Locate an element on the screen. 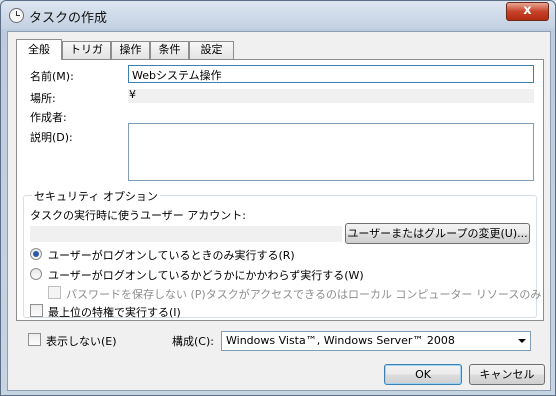 The height and width of the screenshot is (396, 556). account-field is located at coordinates (186, 234).